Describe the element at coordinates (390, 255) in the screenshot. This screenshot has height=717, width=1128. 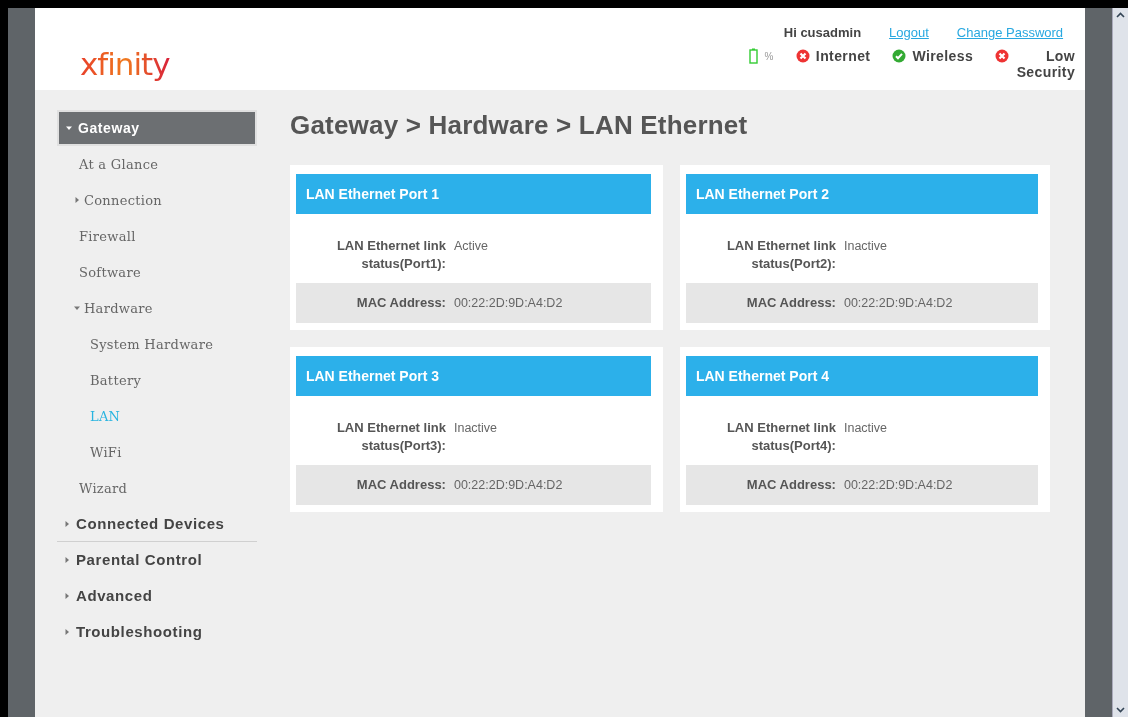
I see `field-label: LAN Ethernet link status(Port1):` at that location.